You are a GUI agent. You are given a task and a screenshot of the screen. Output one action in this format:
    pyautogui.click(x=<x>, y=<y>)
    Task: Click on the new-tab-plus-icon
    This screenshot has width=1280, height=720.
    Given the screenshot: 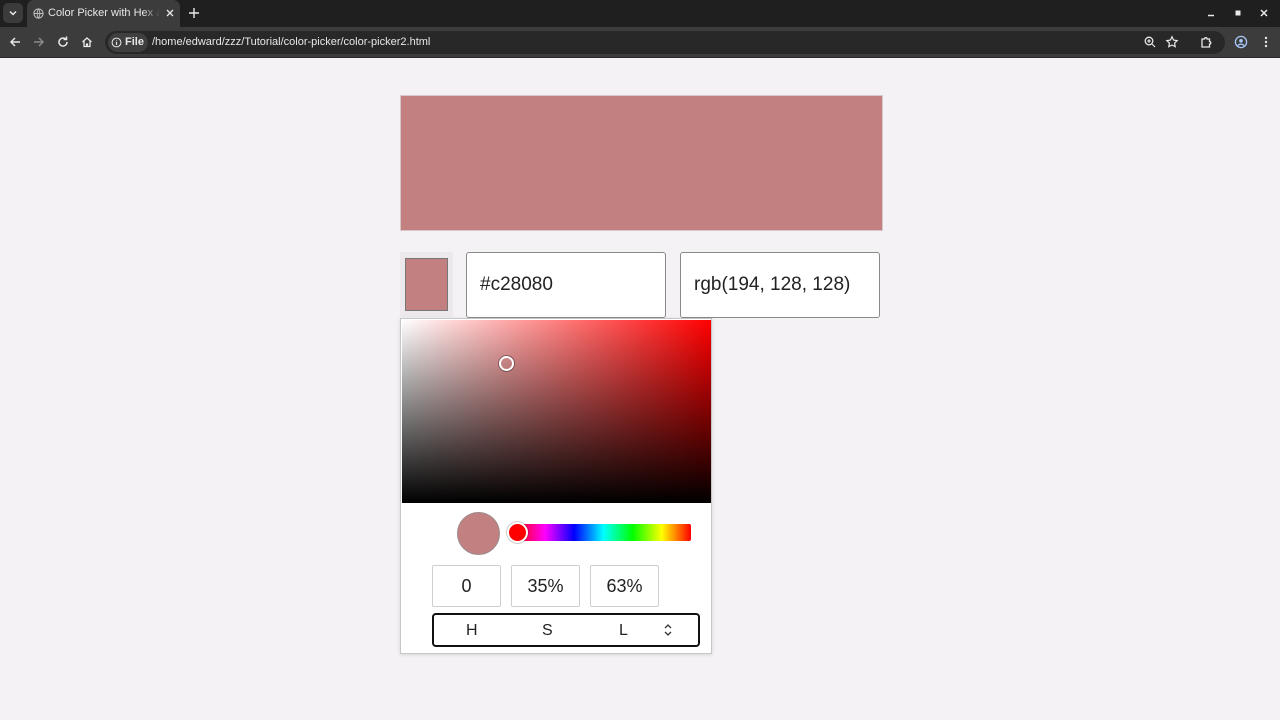 What is the action you would take?
    pyautogui.click(x=194, y=13)
    